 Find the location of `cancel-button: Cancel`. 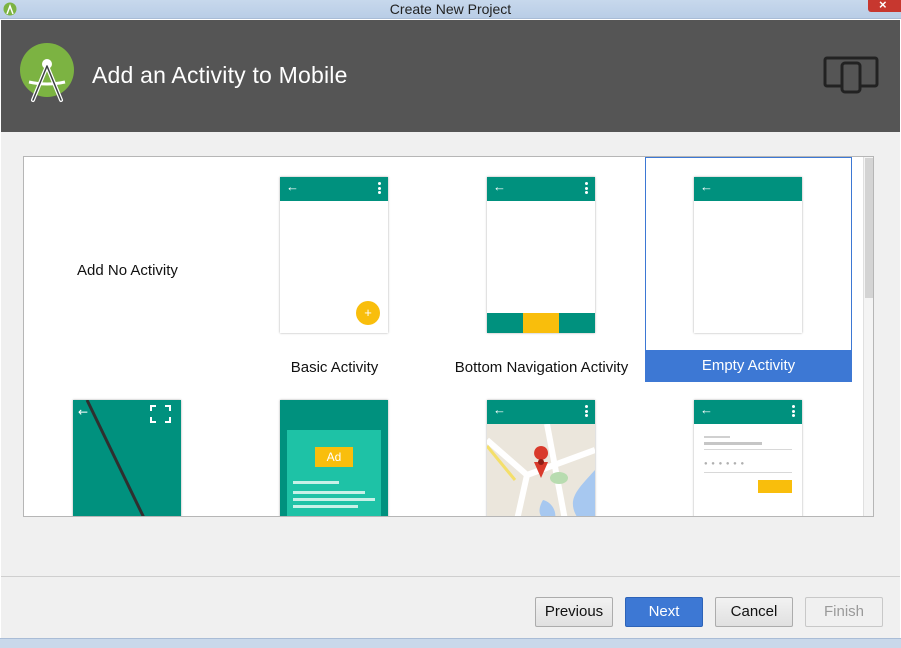

cancel-button: Cancel is located at coordinates (754, 612).